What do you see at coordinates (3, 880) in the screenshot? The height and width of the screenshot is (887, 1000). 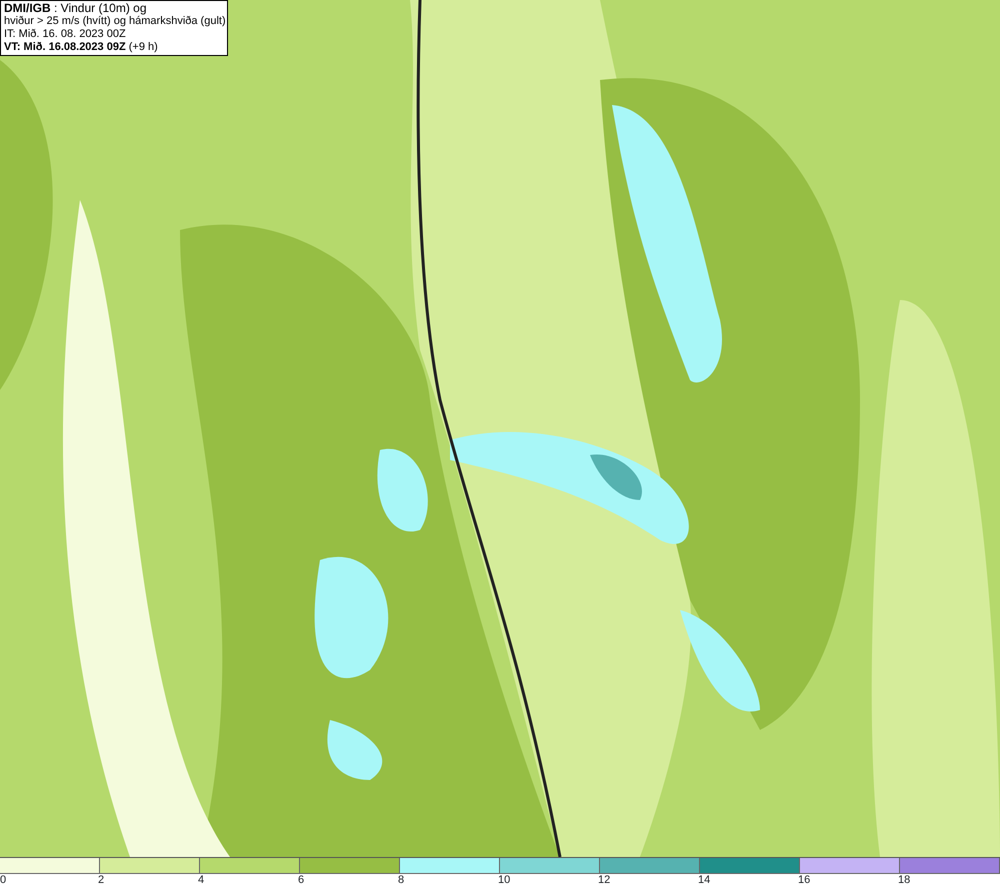 I see `legend-label: 0` at bounding box center [3, 880].